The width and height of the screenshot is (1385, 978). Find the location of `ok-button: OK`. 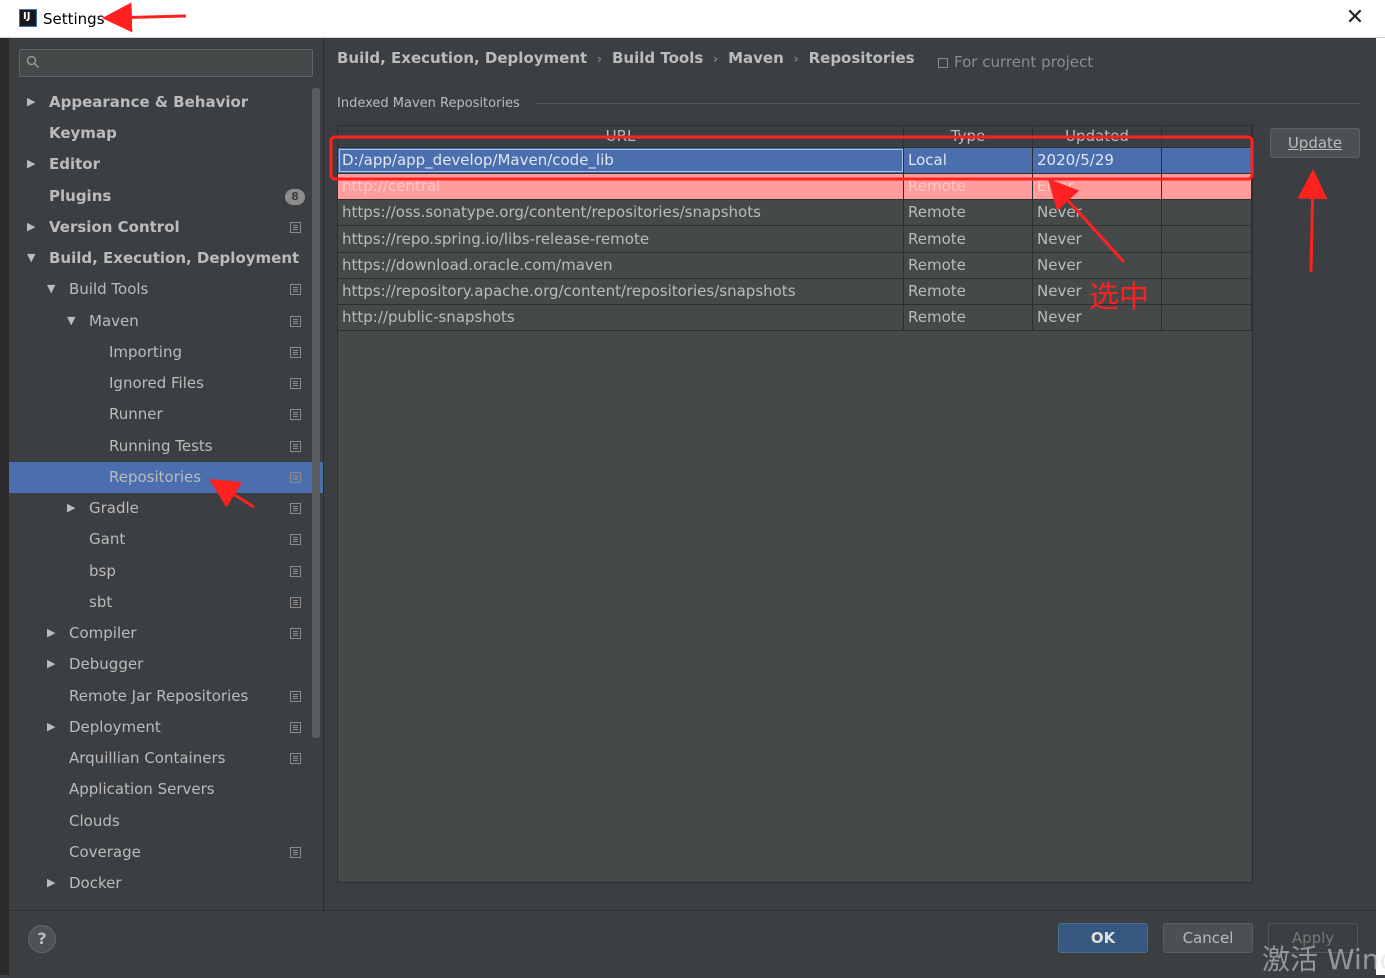

ok-button: OK is located at coordinates (1103, 938).